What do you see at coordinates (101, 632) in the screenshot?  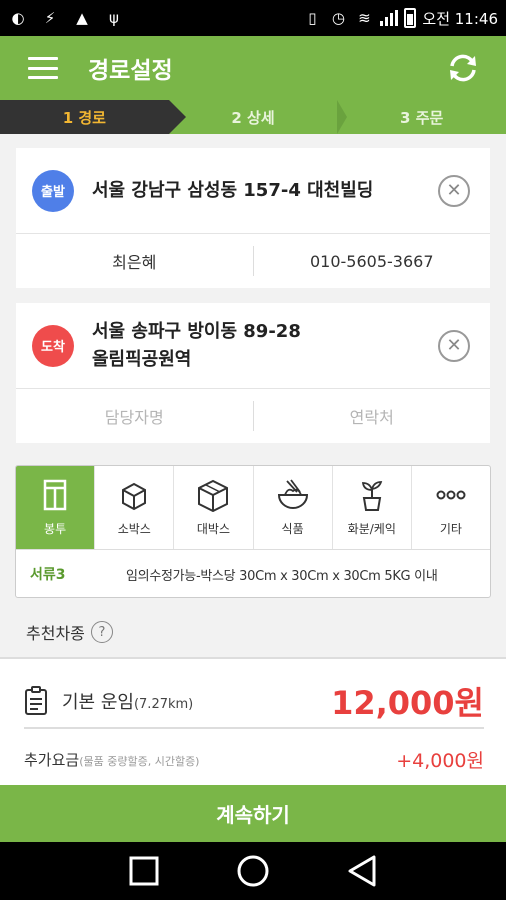 I see `help-icon: ?` at bounding box center [101, 632].